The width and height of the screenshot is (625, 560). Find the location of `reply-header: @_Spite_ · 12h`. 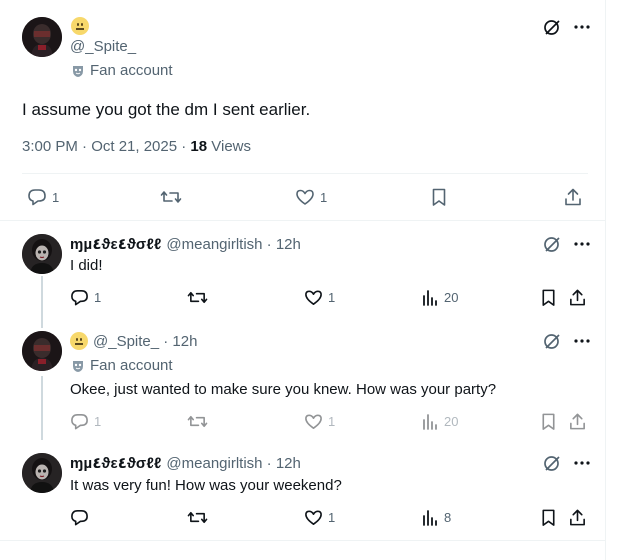

reply-header: @_Spite_ · 12h is located at coordinates (133, 341).